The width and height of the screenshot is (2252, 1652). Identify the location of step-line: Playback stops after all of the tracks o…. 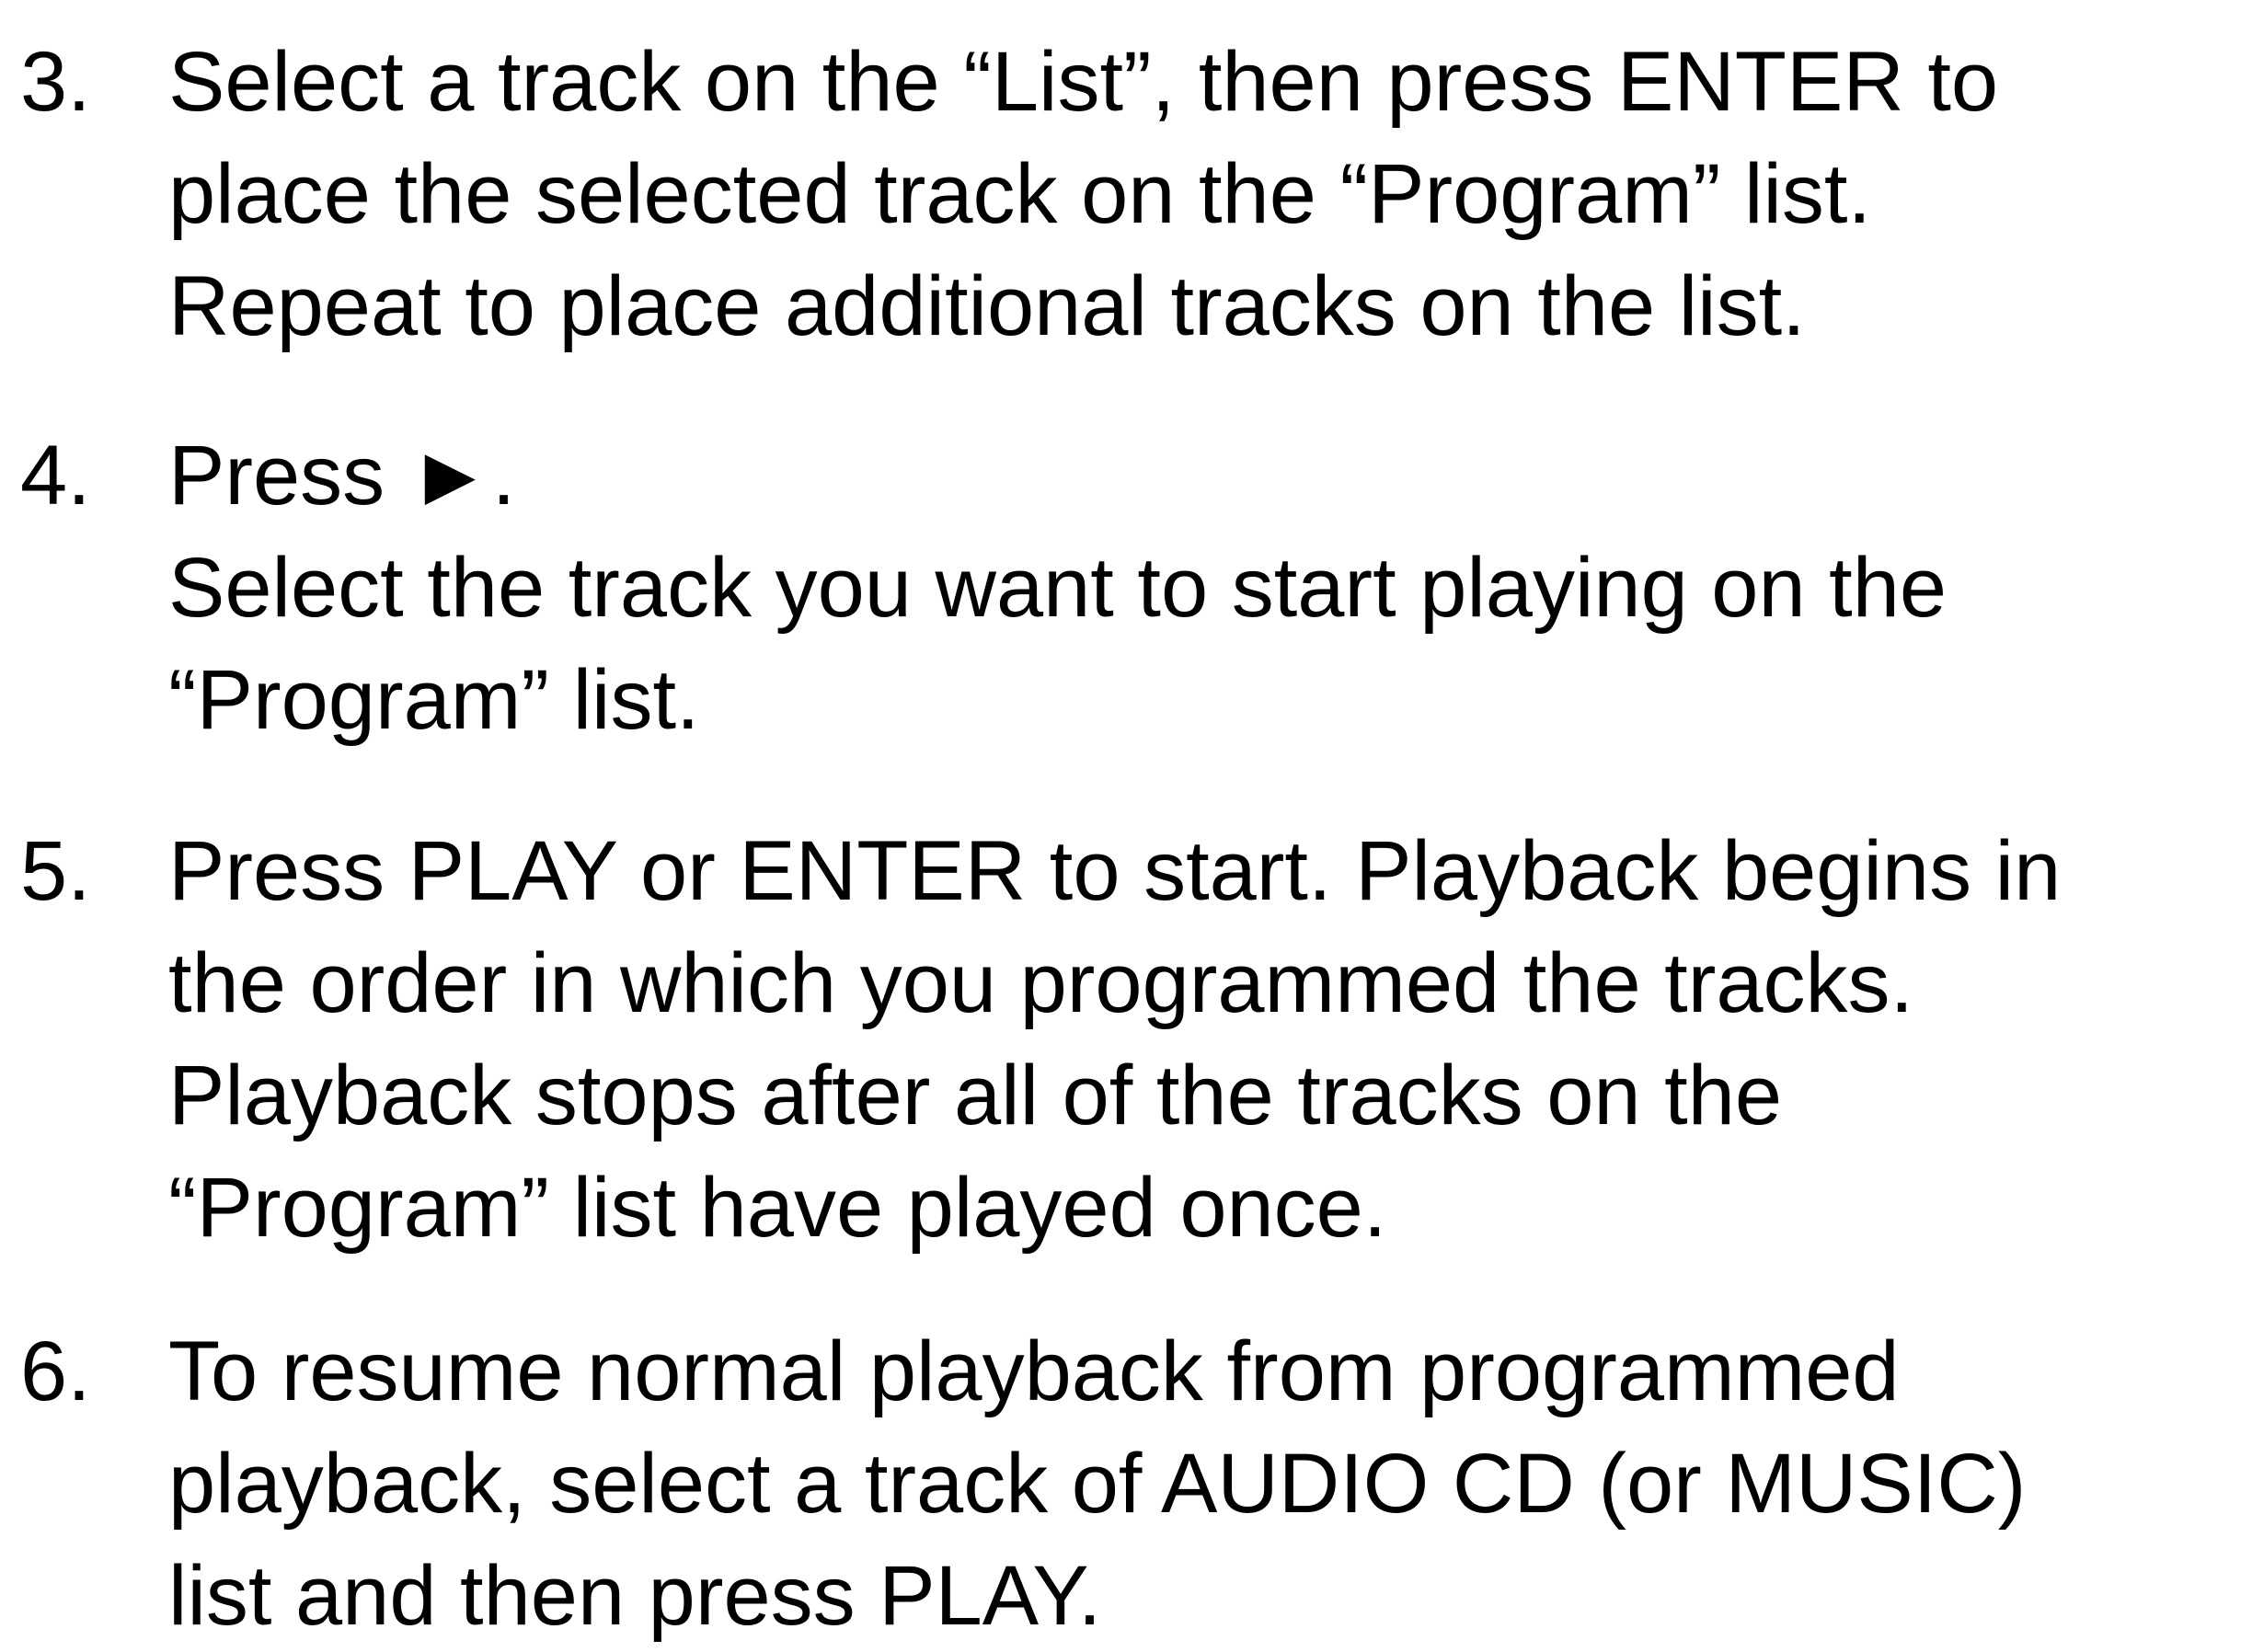
(976, 1095).